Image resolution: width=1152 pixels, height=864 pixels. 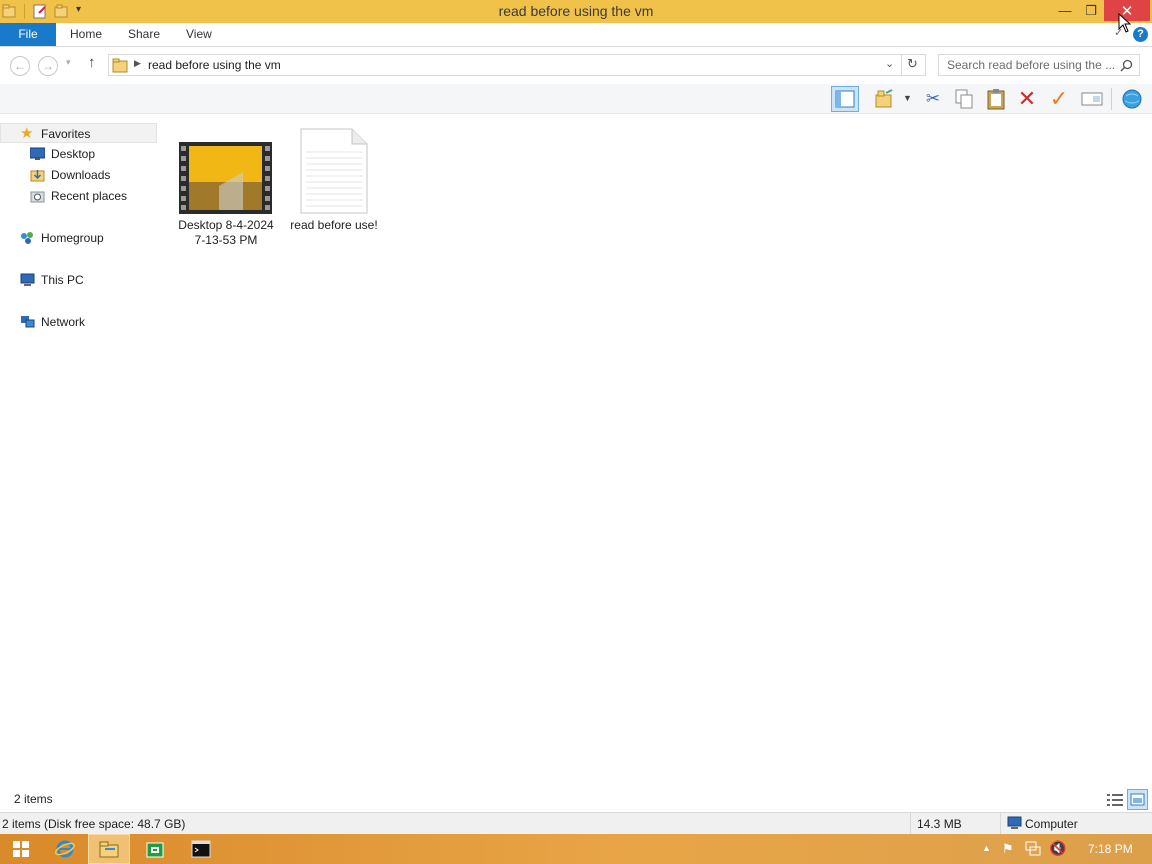 I want to click on internet-explorer-button, so click(x=65, y=849).